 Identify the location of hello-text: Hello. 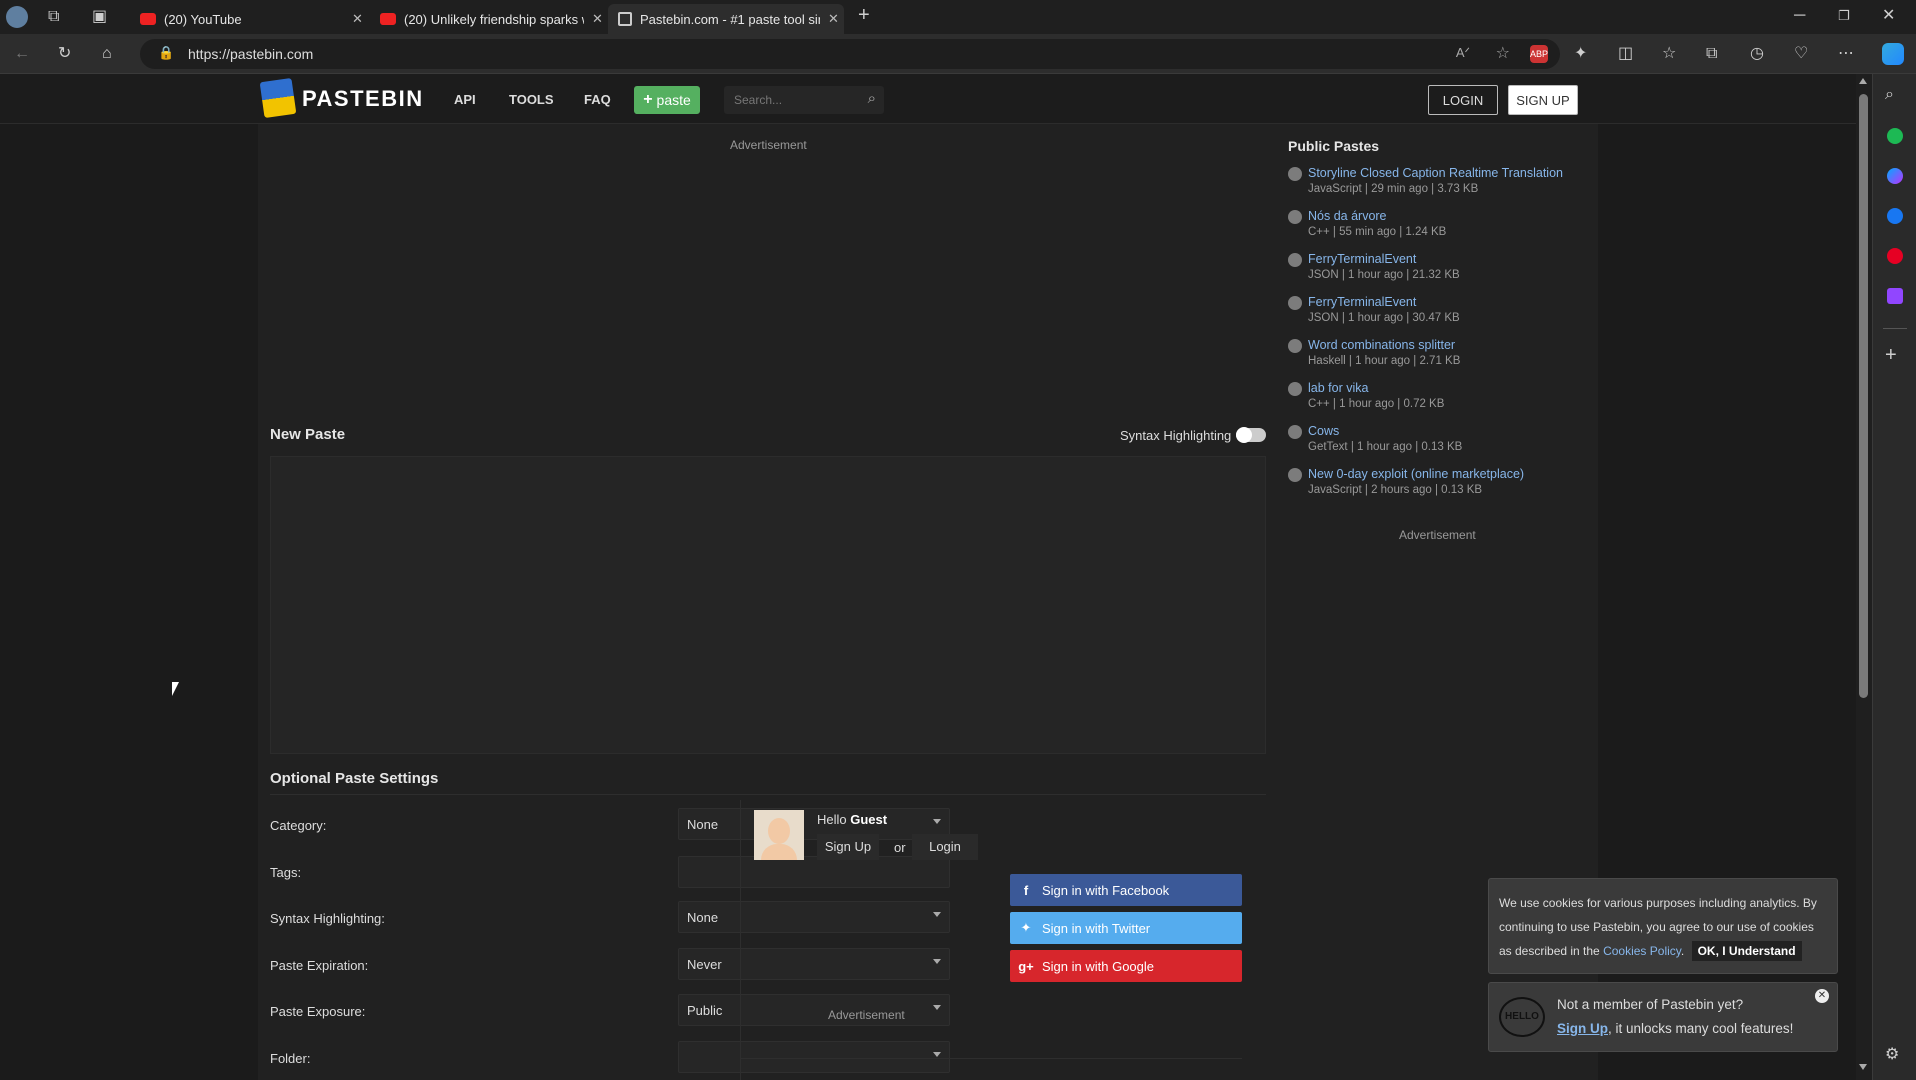
(832, 819).